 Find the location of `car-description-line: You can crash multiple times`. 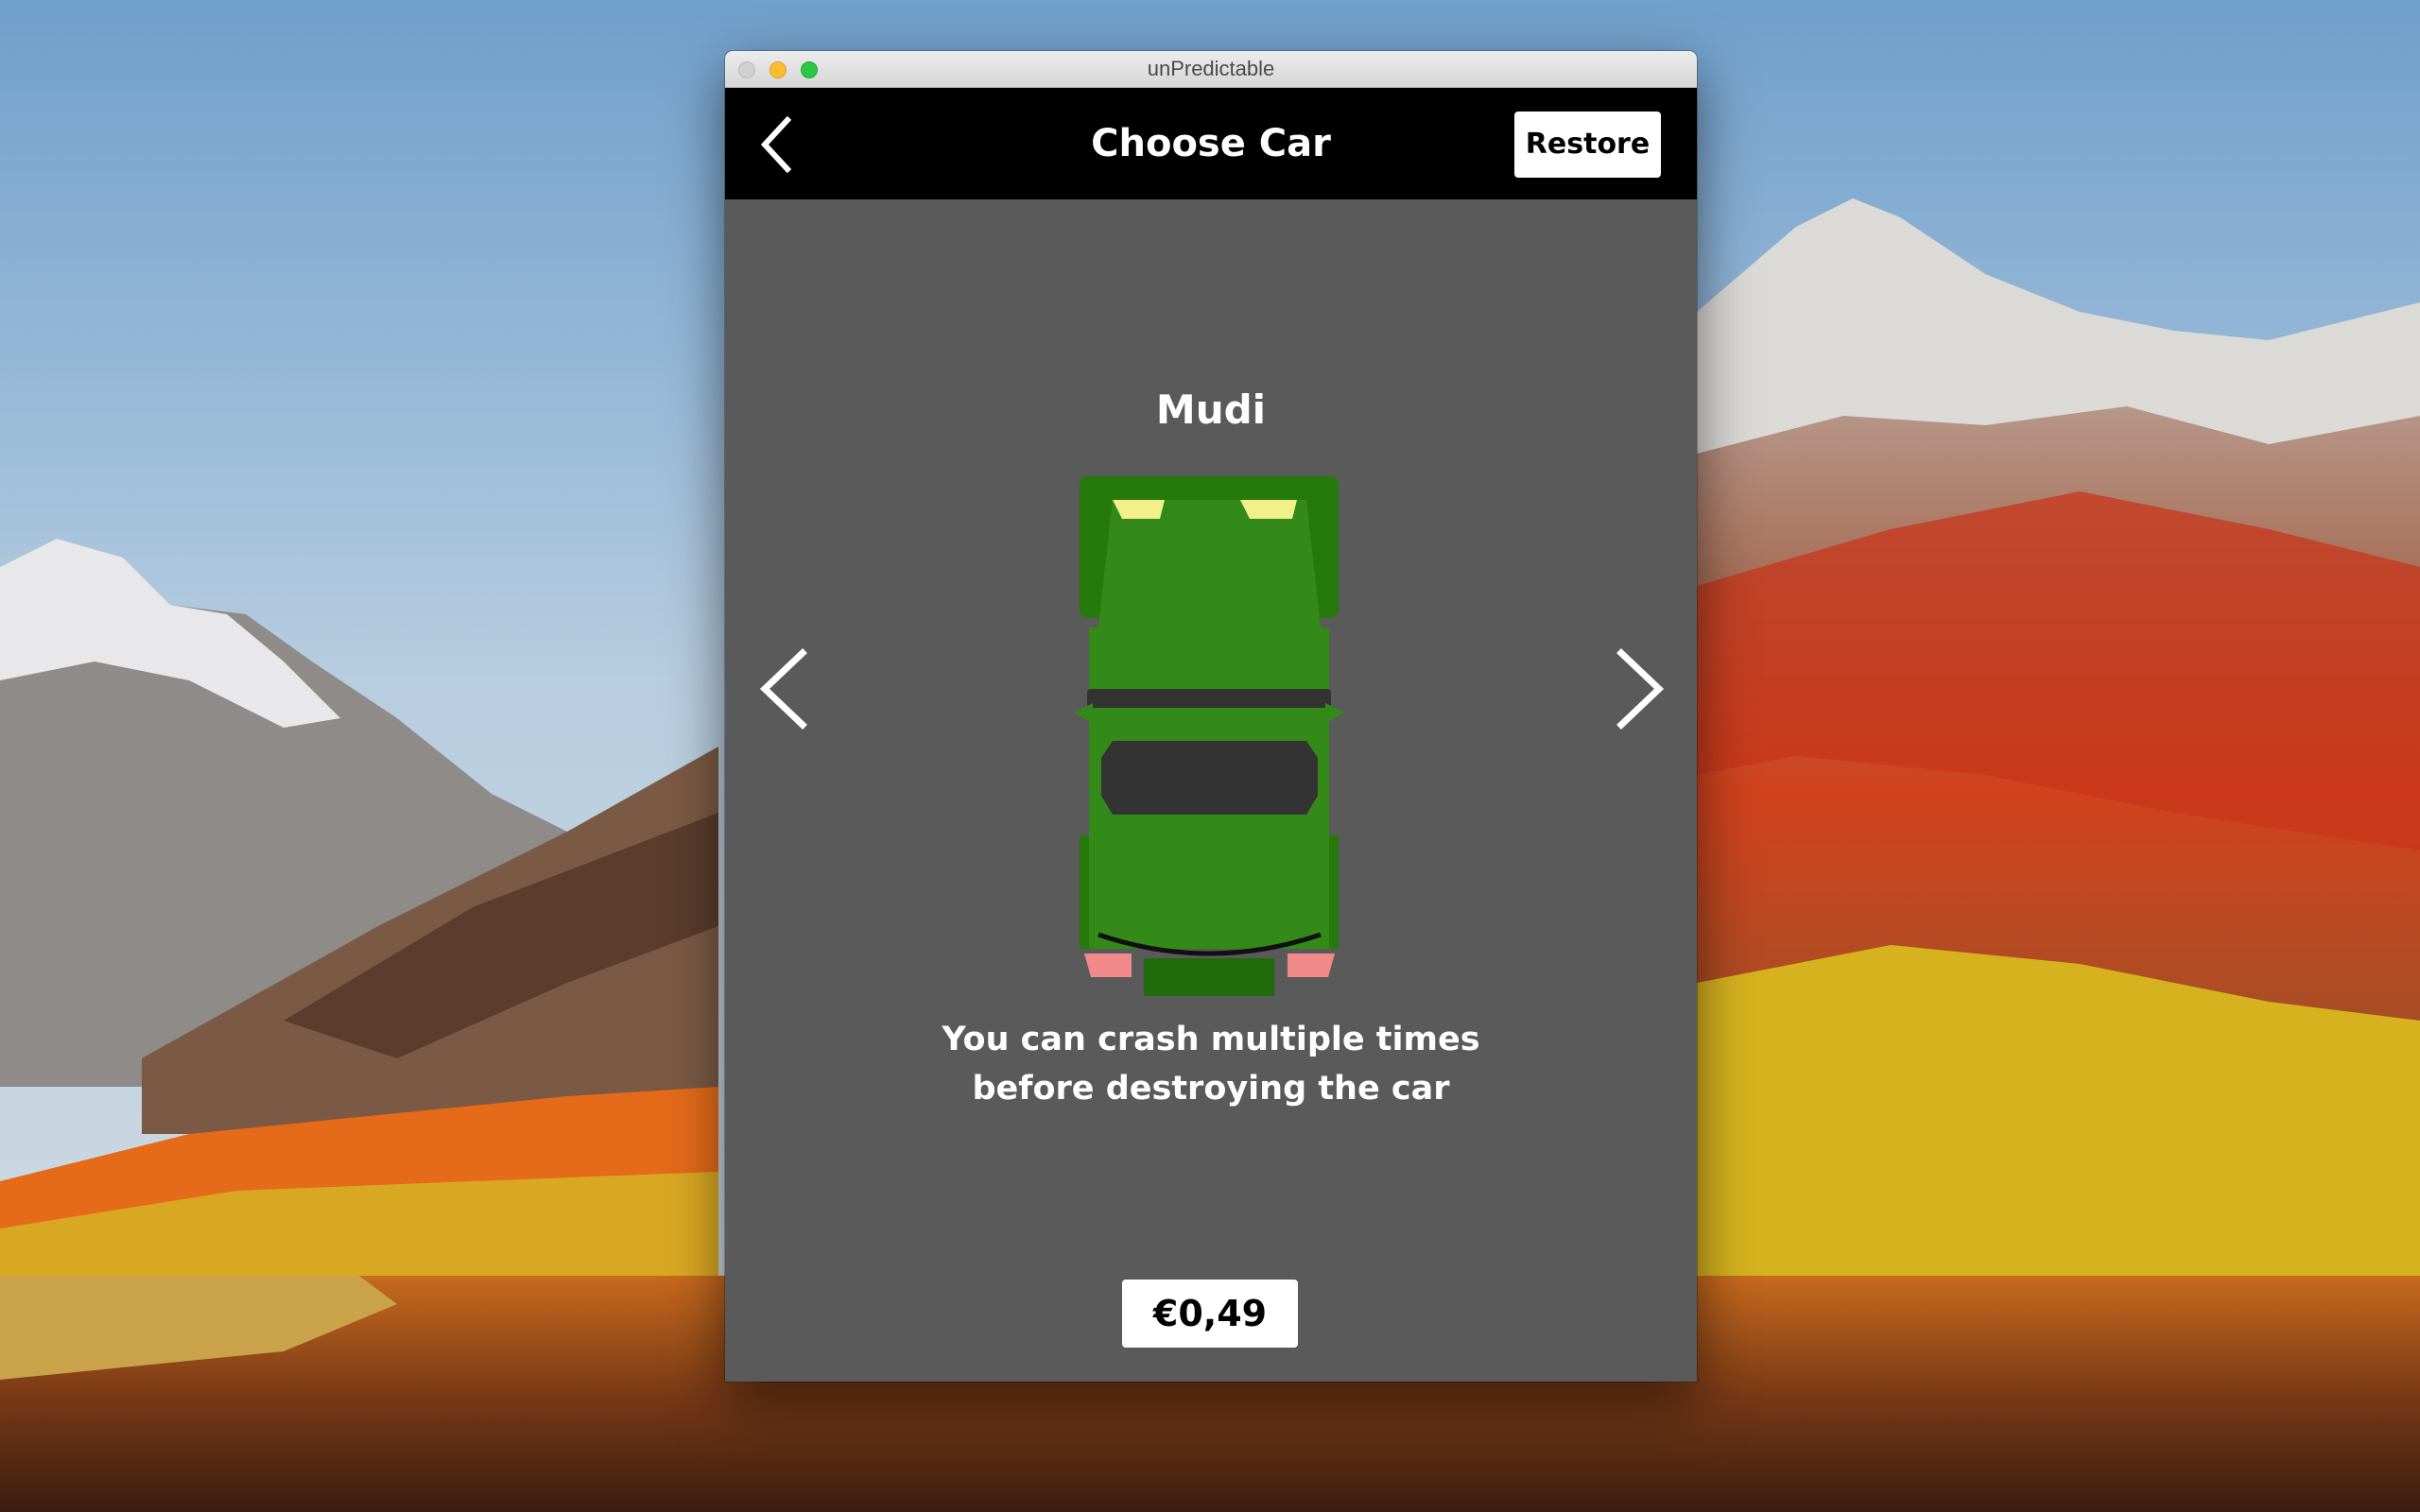

car-description-line: You can crash multiple times is located at coordinates (1211, 1039).